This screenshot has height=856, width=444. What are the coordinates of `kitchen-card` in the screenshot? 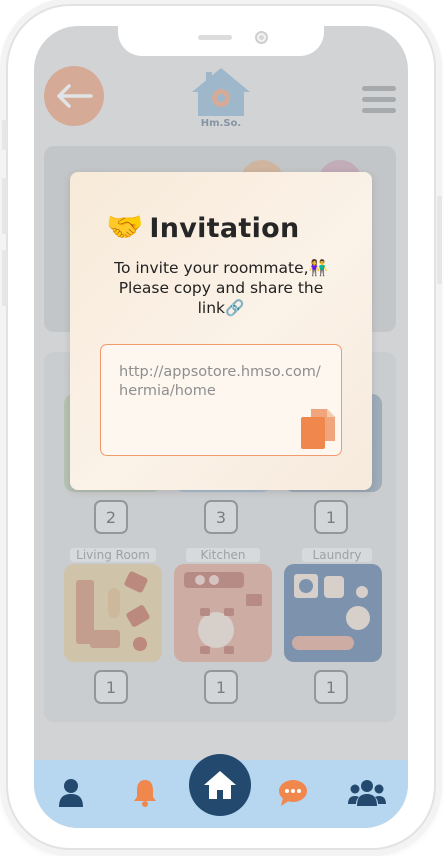 It's located at (223, 613).